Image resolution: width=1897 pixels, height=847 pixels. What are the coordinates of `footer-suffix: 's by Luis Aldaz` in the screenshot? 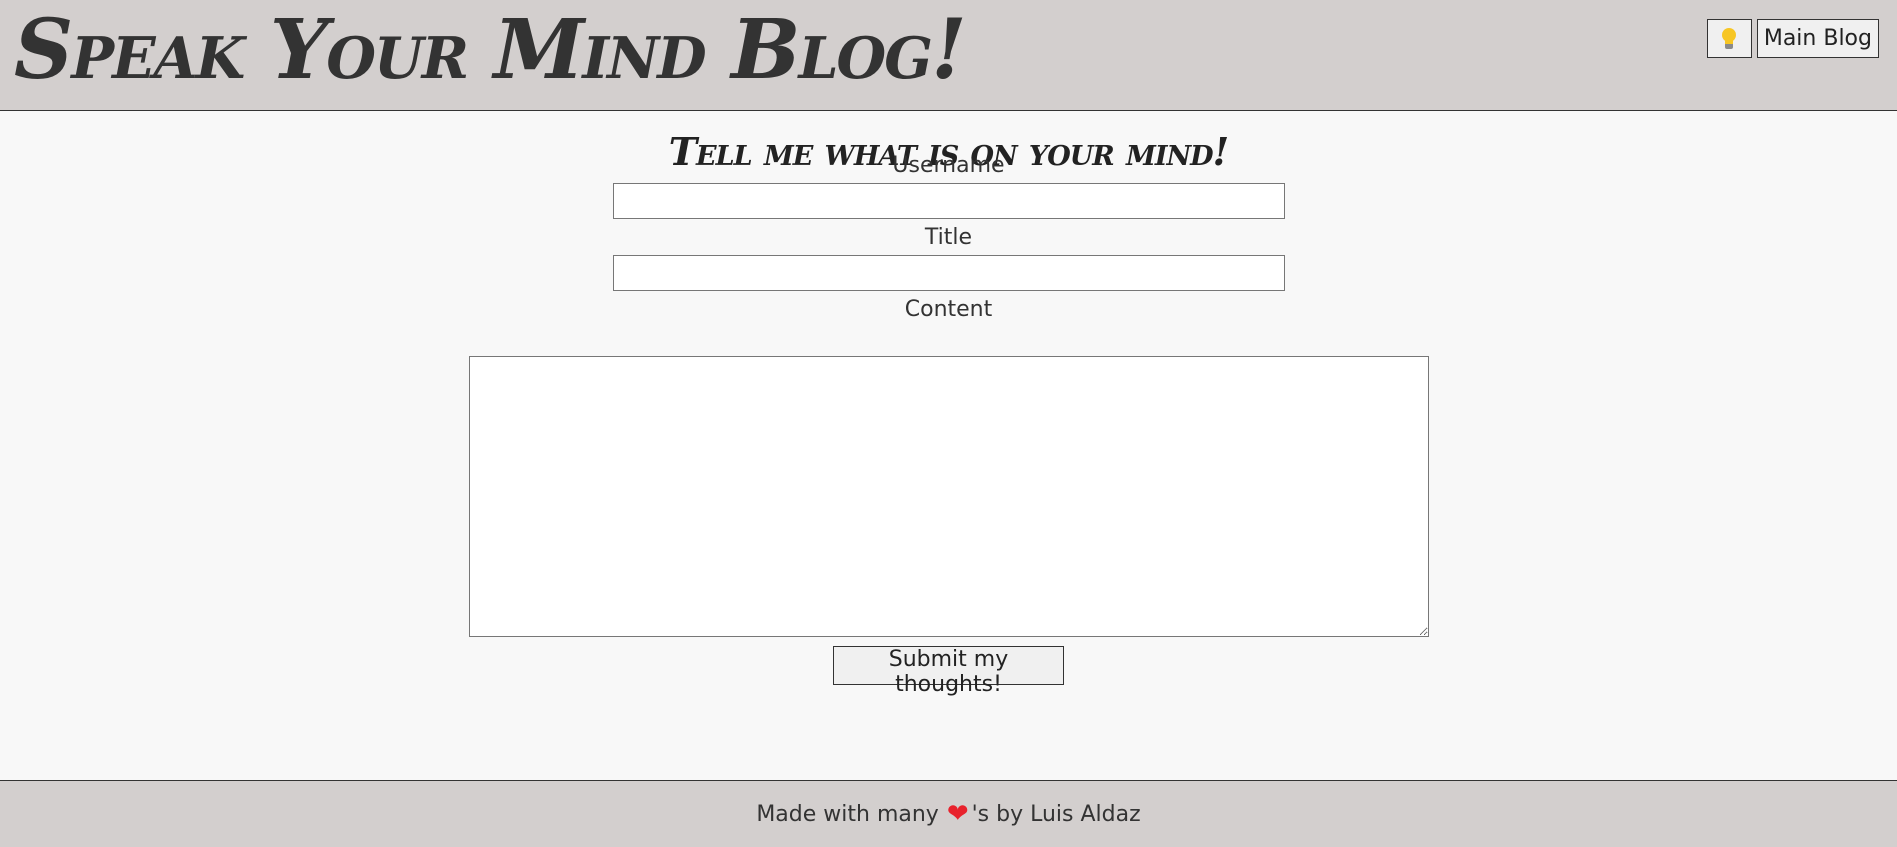 It's located at (1056, 814).